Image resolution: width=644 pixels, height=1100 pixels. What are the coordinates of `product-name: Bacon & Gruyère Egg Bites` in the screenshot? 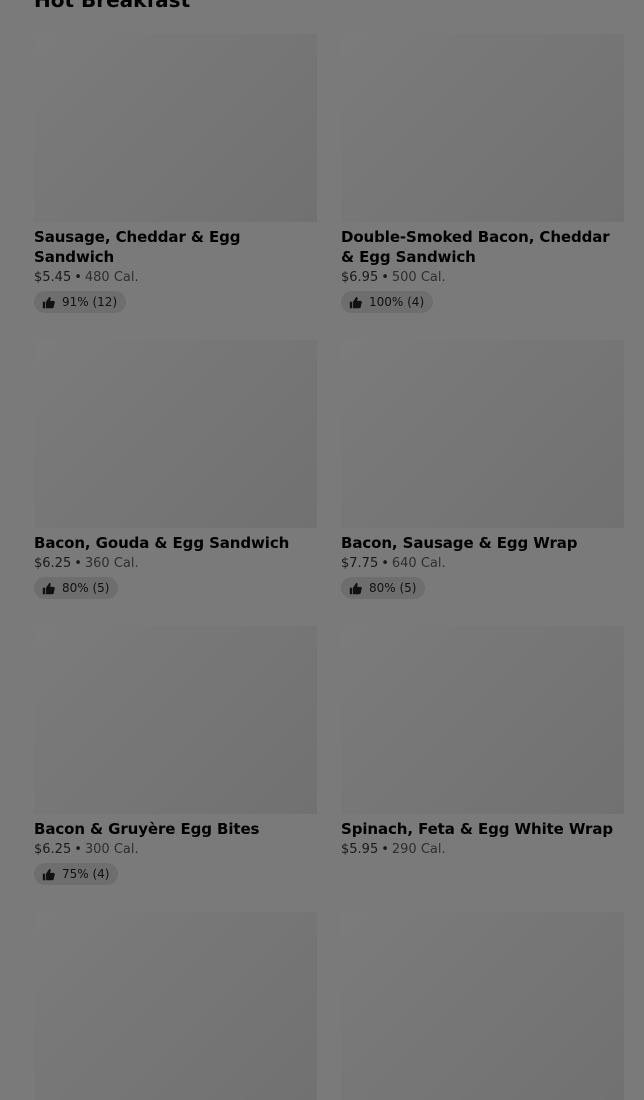 It's located at (175, 829).